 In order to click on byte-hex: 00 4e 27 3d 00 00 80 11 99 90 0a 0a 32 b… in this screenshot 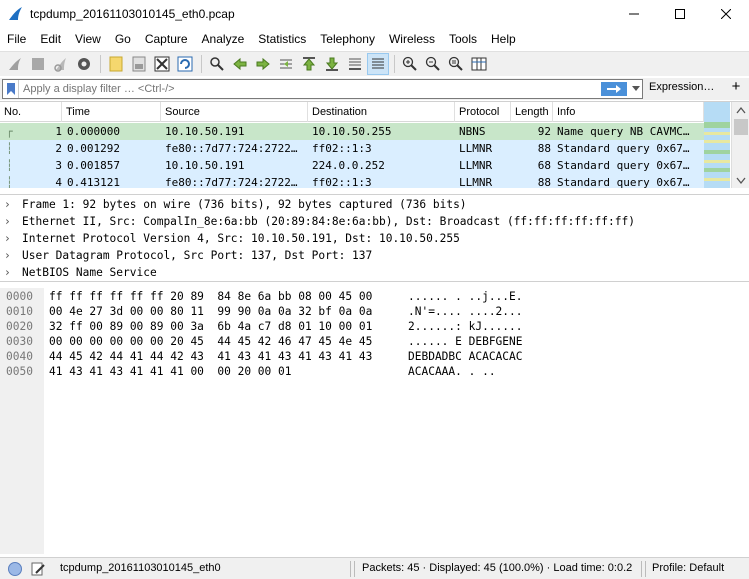, I will do `click(210, 311)`.